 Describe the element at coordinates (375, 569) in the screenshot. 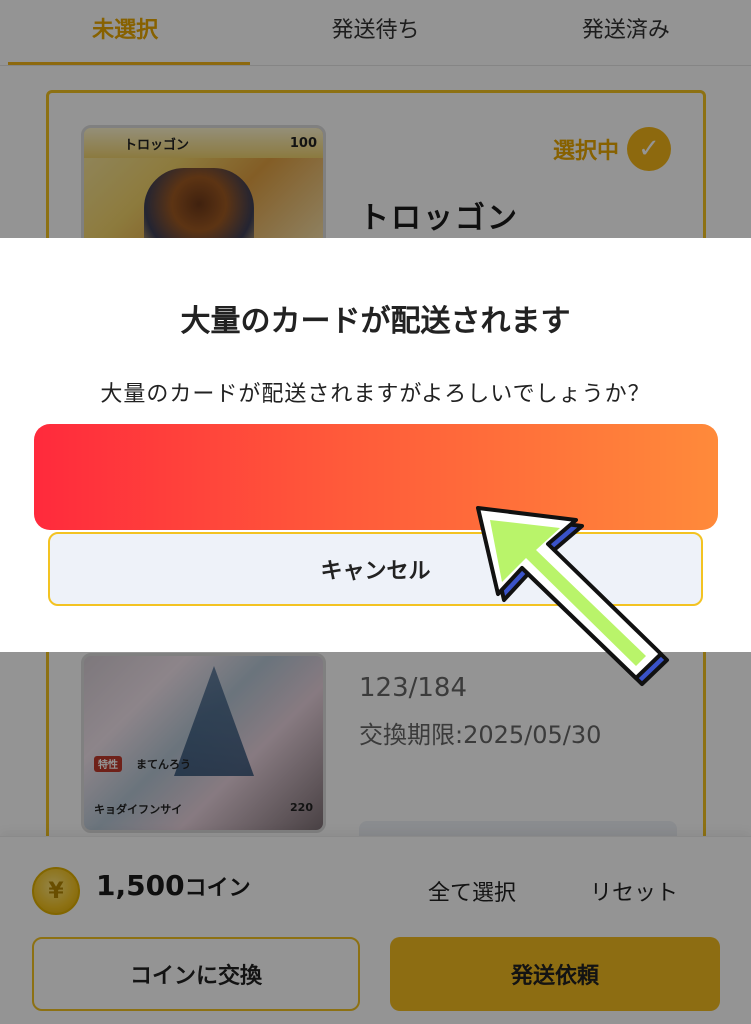

I see `cancel-button: キャンセル` at that location.